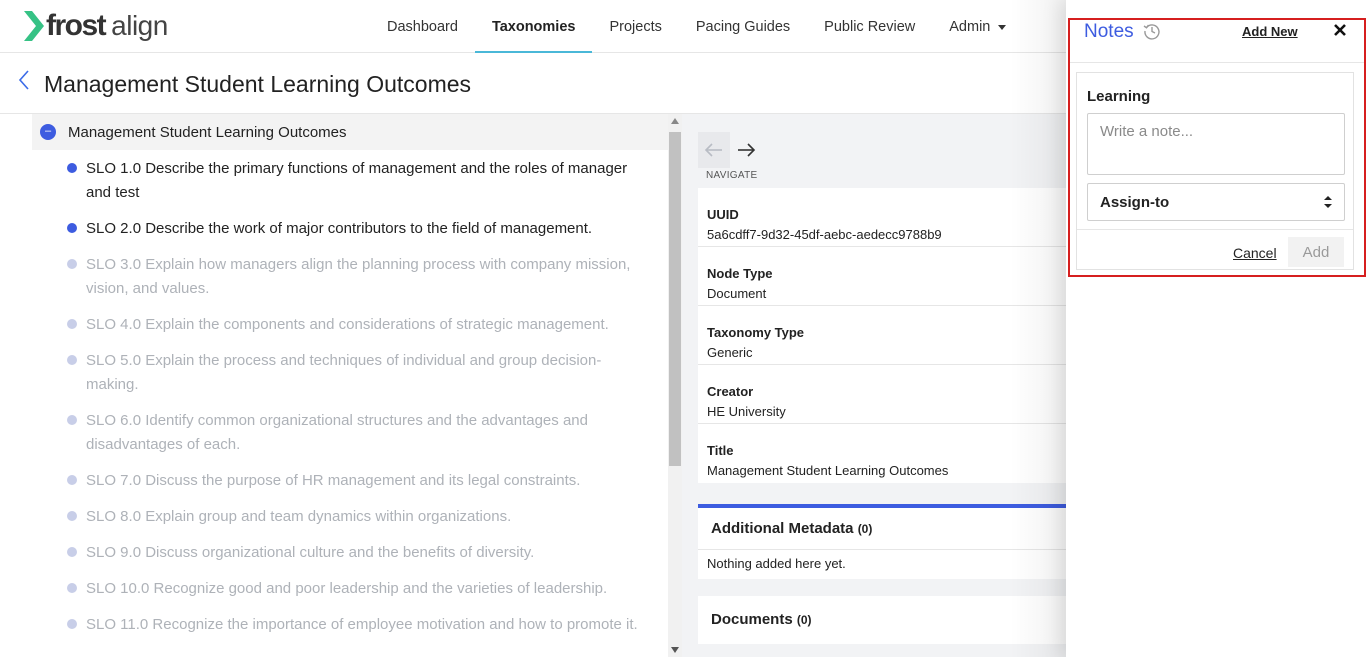 This screenshot has height=657, width=1366. Describe the element at coordinates (752, 619) in the screenshot. I see `documents-title: Documents` at that location.